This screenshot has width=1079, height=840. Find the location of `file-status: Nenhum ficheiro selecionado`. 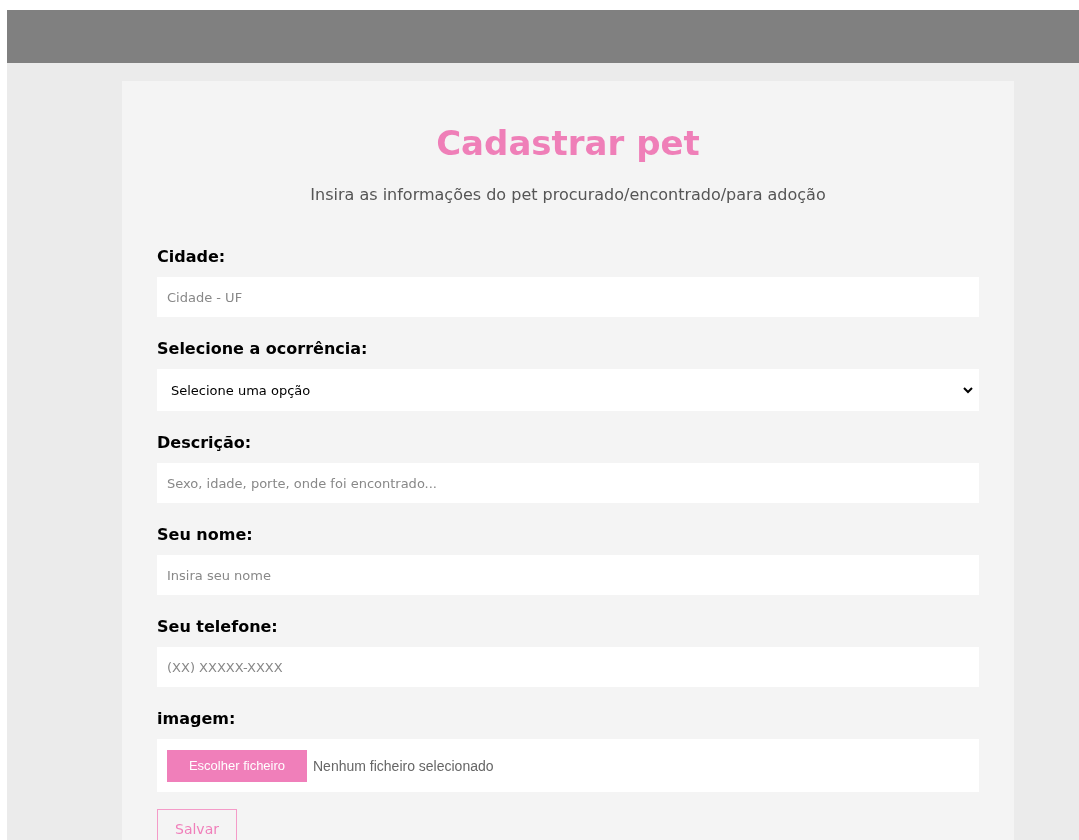

file-status: Nenhum ficheiro selecionado is located at coordinates (403, 765).